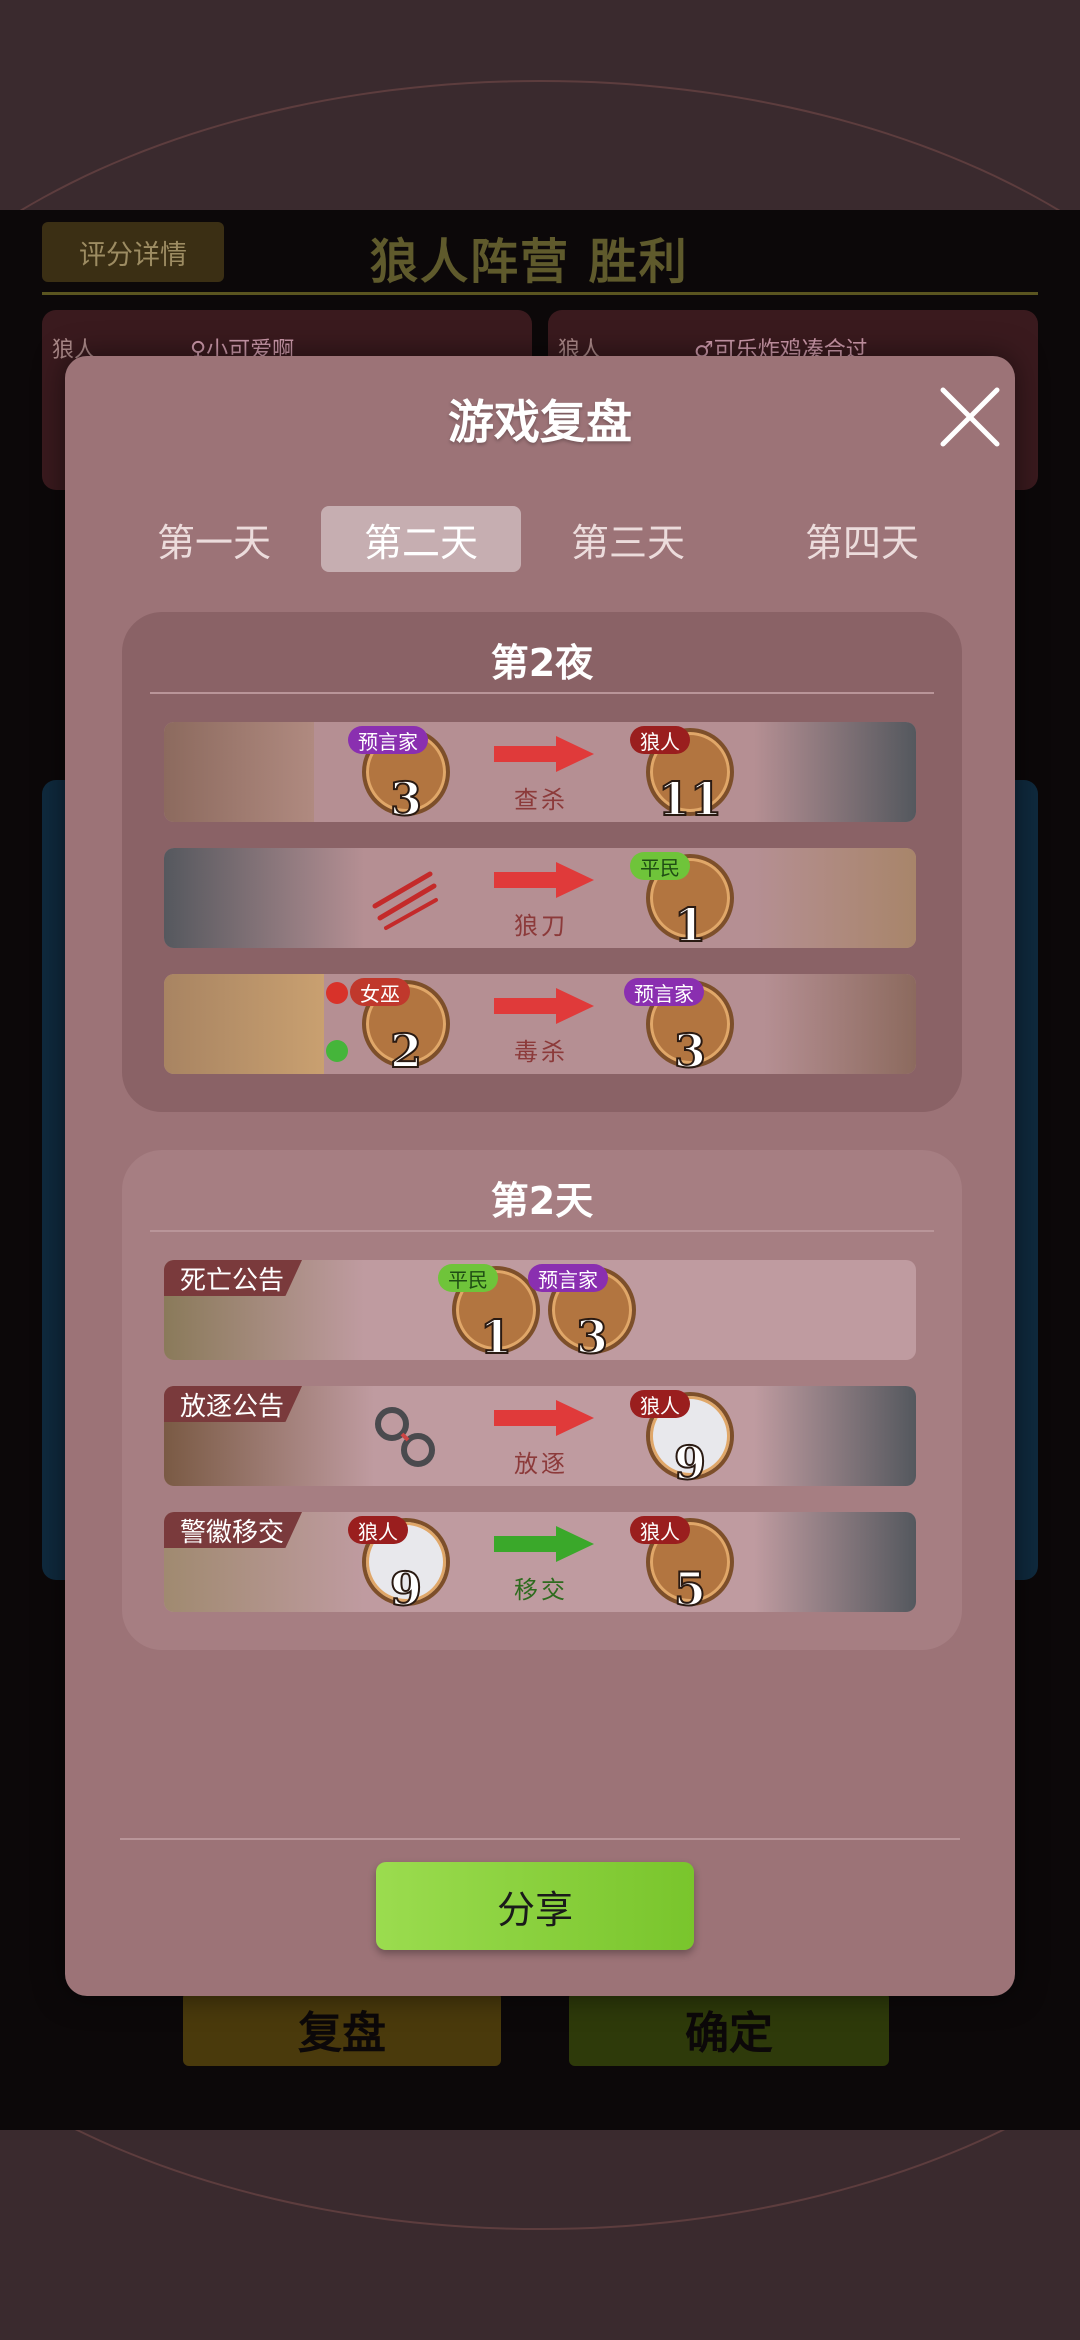 Image resolution: width=1080 pixels, height=2340 pixels. Describe the element at coordinates (540, 293) in the screenshot. I see `title-divider` at that location.